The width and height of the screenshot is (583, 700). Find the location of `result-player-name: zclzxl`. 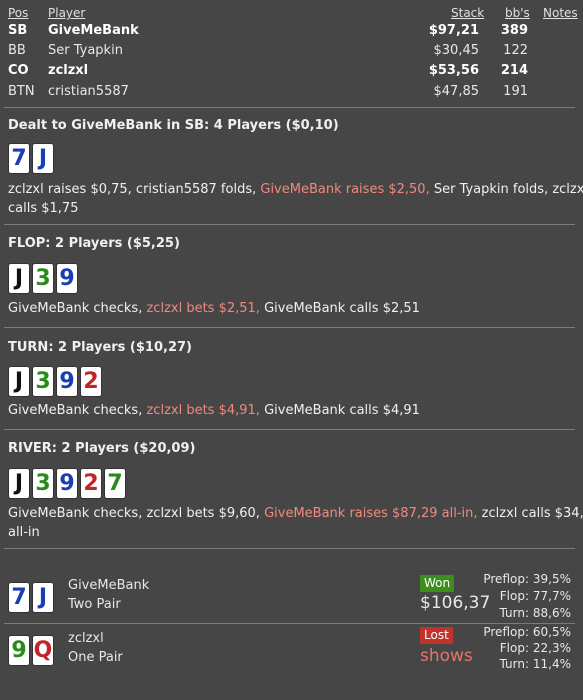

result-player-name: zclzxl is located at coordinates (86, 638).